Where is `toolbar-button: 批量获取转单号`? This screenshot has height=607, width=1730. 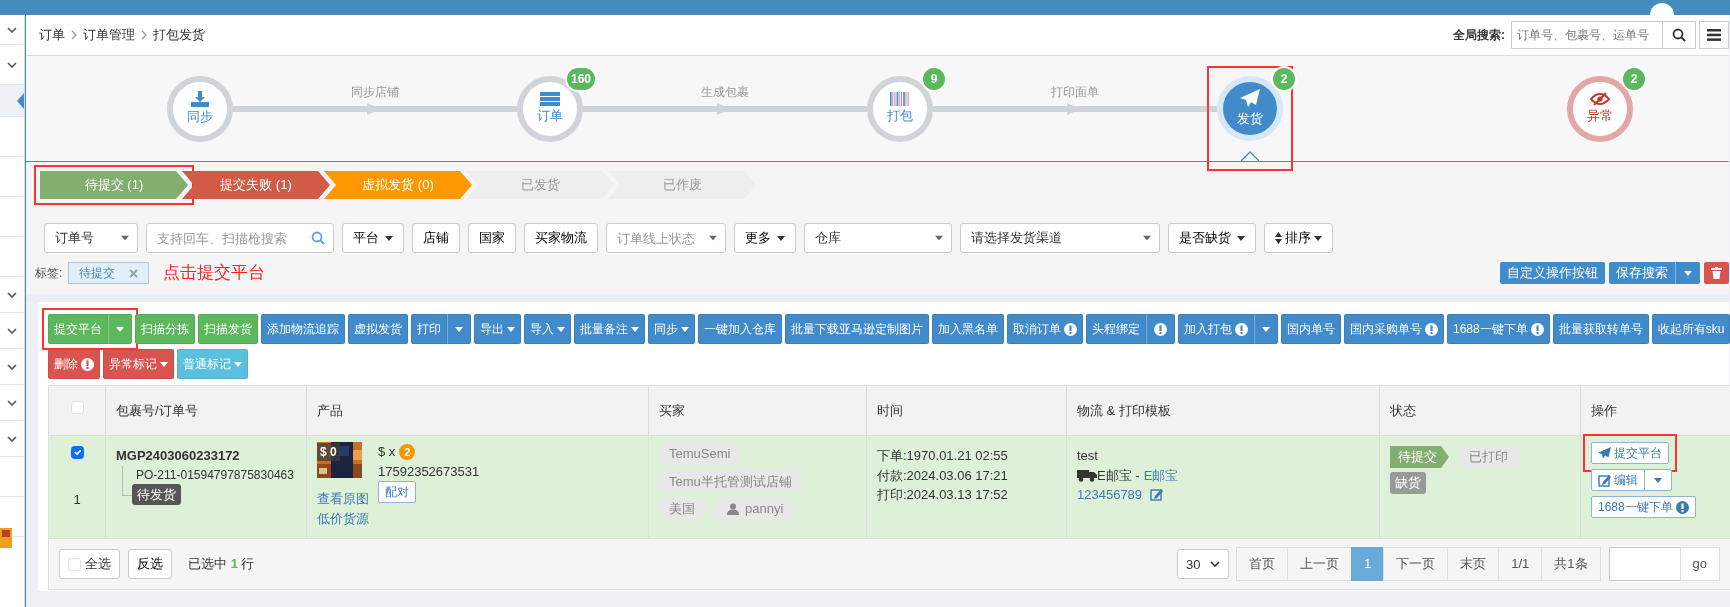
toolbar-button: 批量获取转单号 is located at coordinates (1600, 329).